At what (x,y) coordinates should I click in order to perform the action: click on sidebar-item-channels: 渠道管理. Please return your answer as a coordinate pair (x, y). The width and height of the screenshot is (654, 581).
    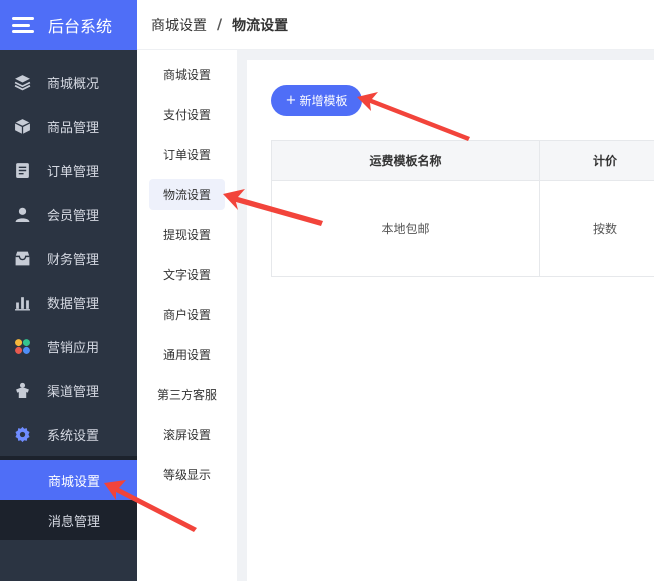
    Looking at the image, I should click on (68, 390).